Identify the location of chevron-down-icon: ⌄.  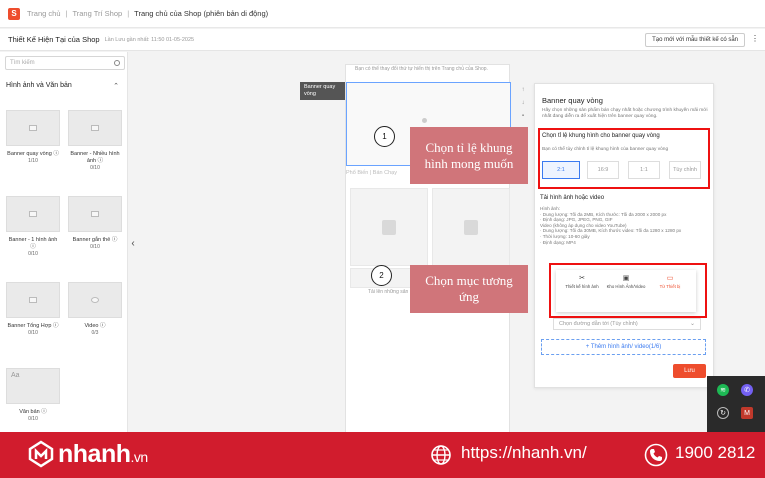
(692, 324).